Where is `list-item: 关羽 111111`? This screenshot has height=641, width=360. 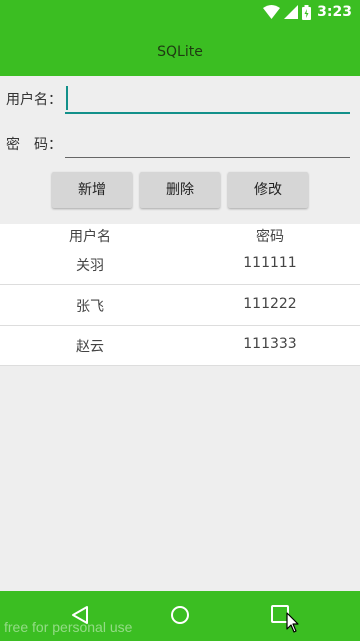
list-item: 关羽 111111 is located at coordinates (180, 264).